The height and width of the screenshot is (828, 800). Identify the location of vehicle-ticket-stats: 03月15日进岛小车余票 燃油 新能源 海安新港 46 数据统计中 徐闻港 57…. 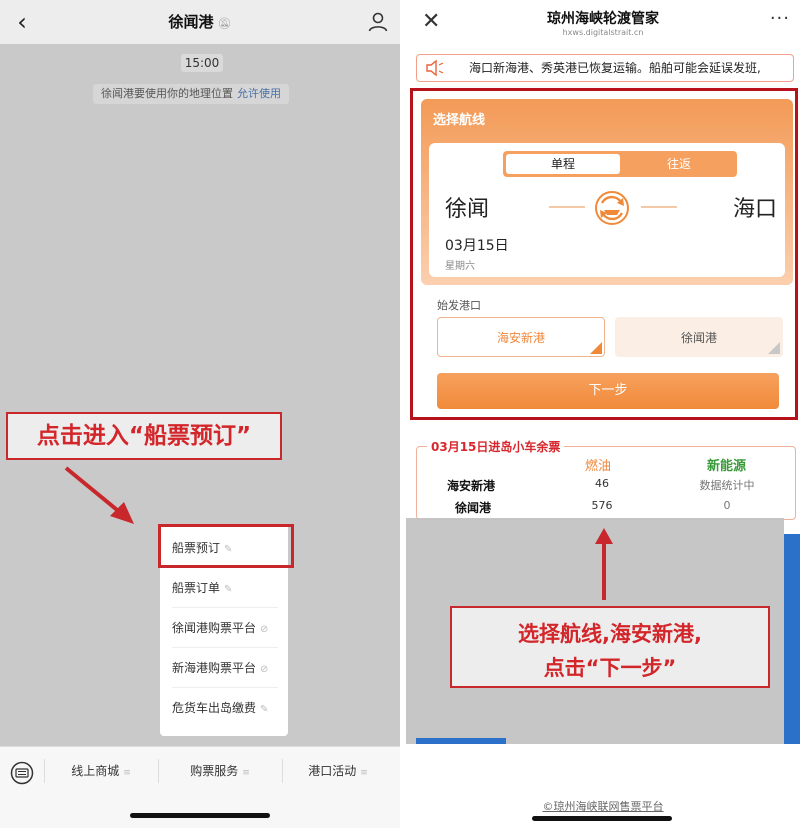
(606, 479).